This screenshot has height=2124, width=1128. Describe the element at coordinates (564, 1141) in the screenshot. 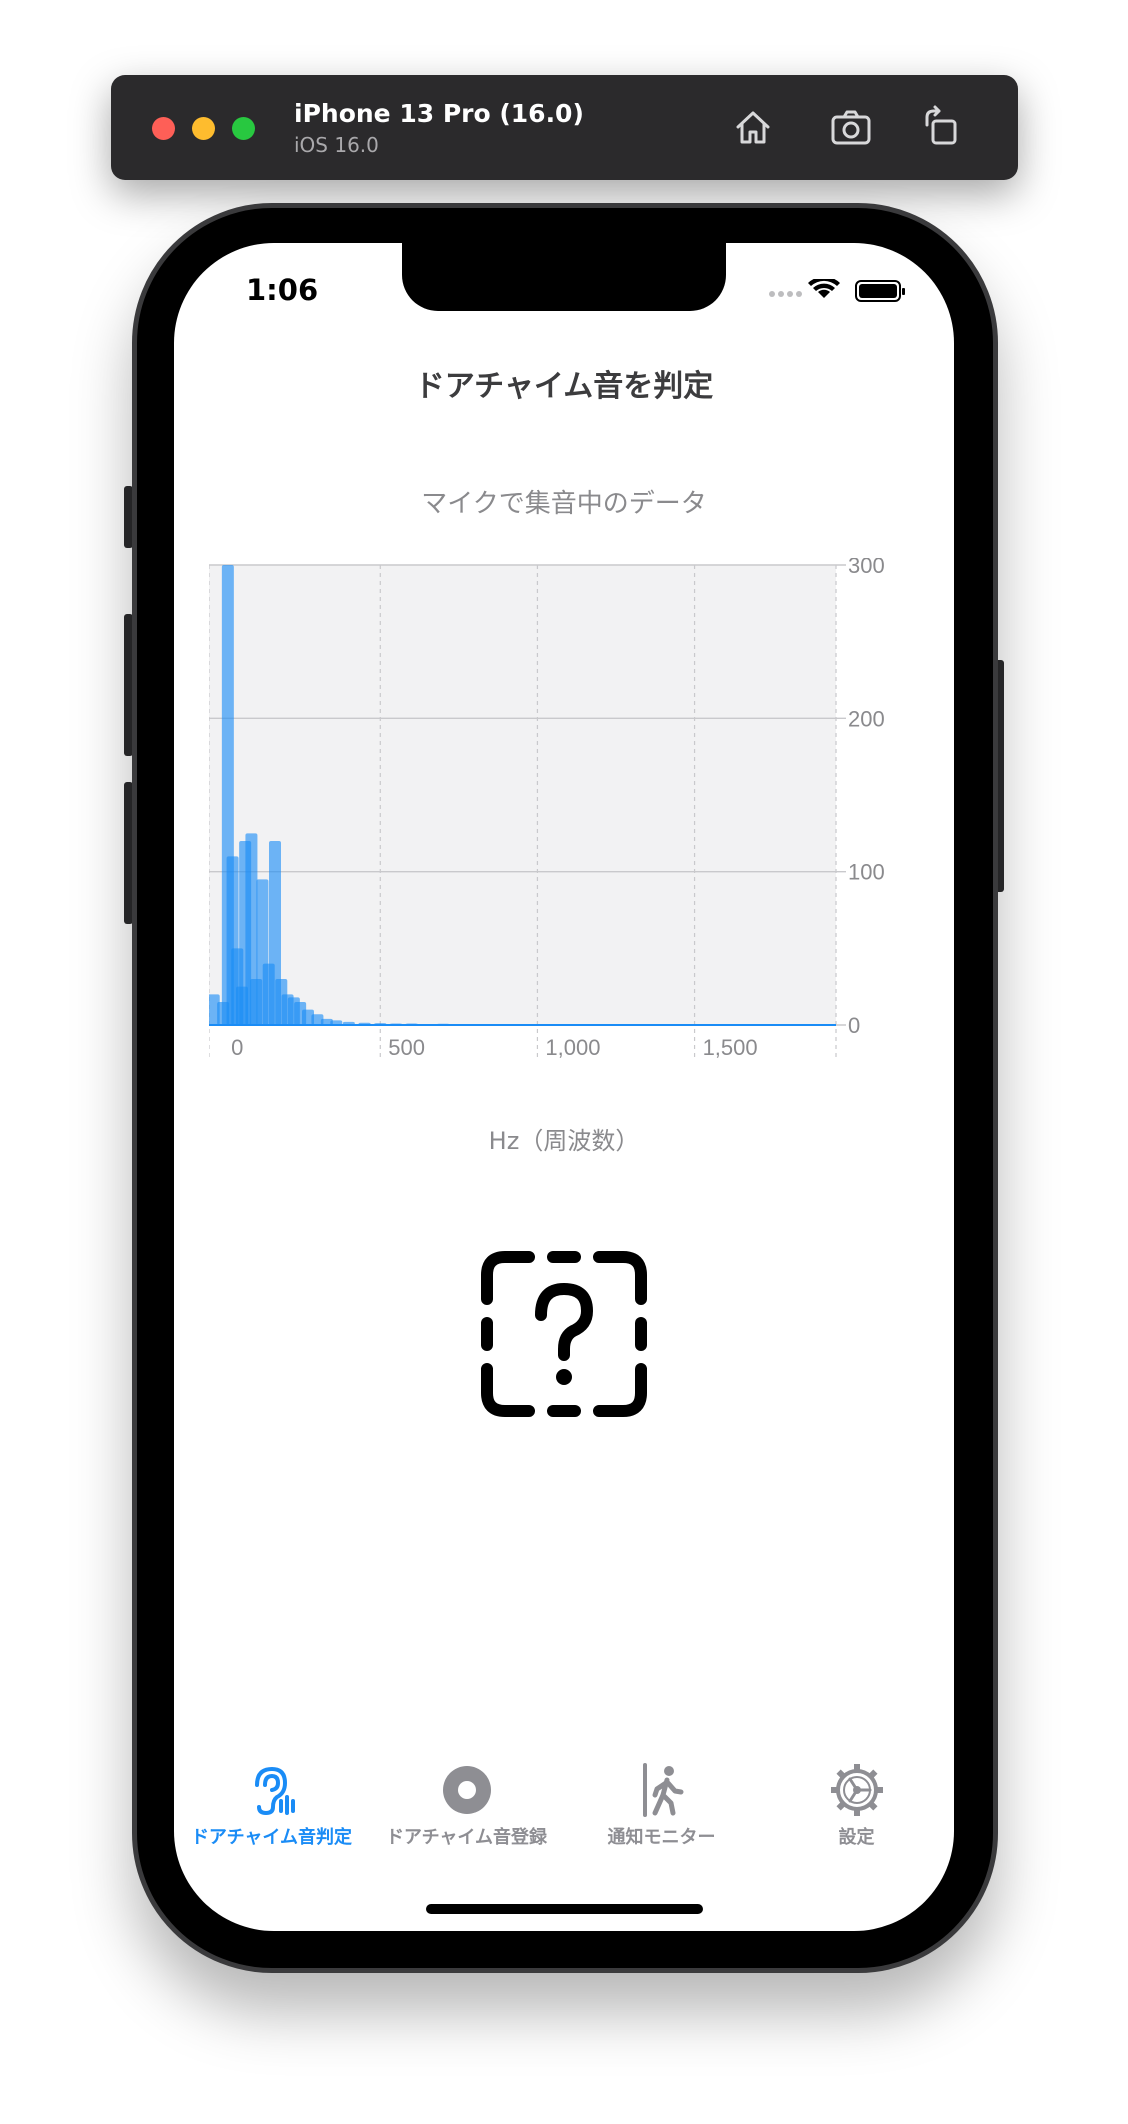

I see `x-axis-label: Hz（周波数）` at that location.